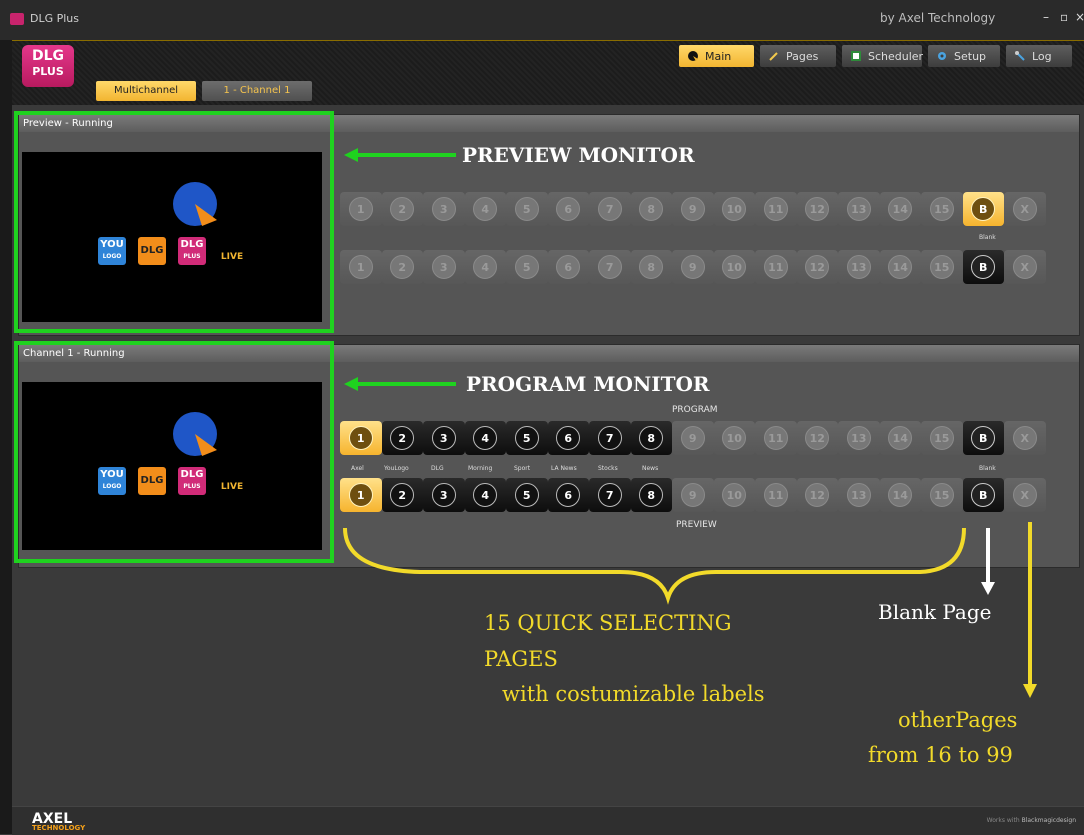  I want to click on preview-arrowhead-icon, so click(351, 155).